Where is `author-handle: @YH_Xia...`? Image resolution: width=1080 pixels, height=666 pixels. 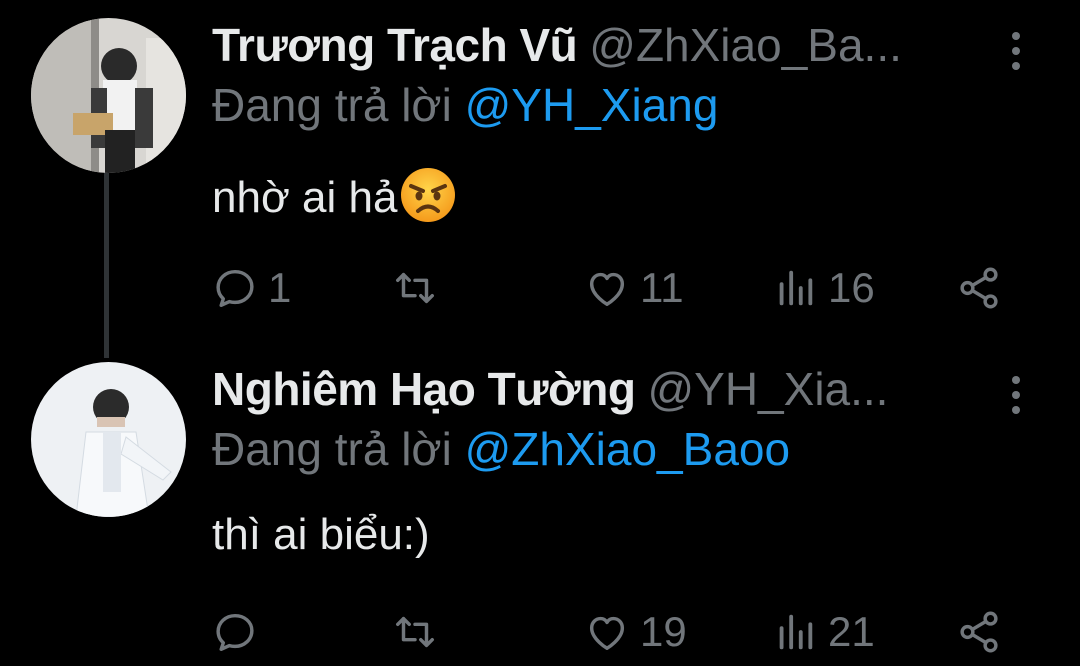 author-handle: @YH_Xia... is located at coordinates (767, 389).